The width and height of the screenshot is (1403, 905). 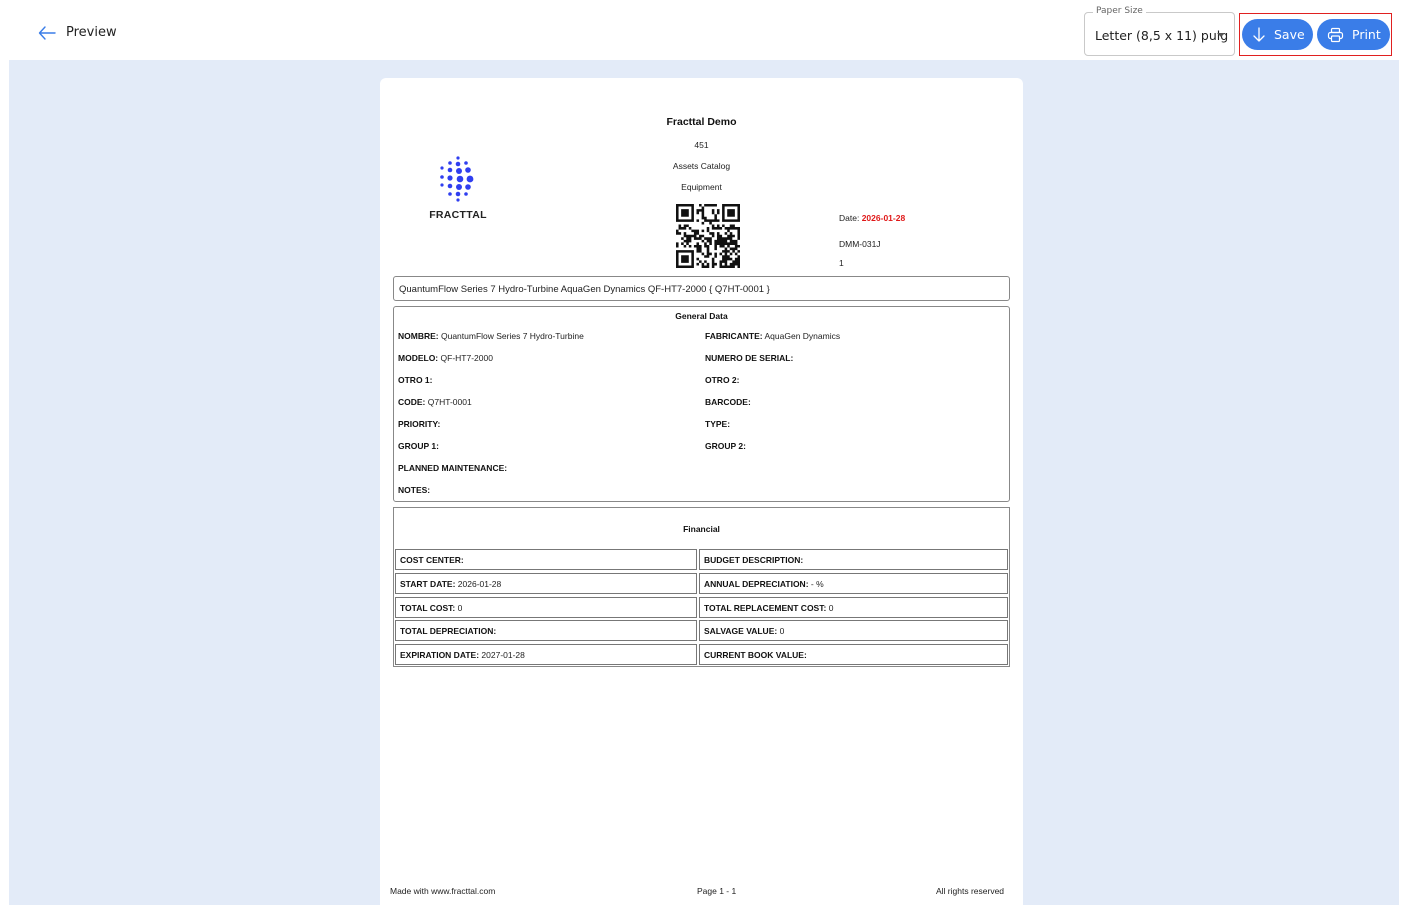 I want to click on field-label: NOMBRE:, so click(x=418, y=336).